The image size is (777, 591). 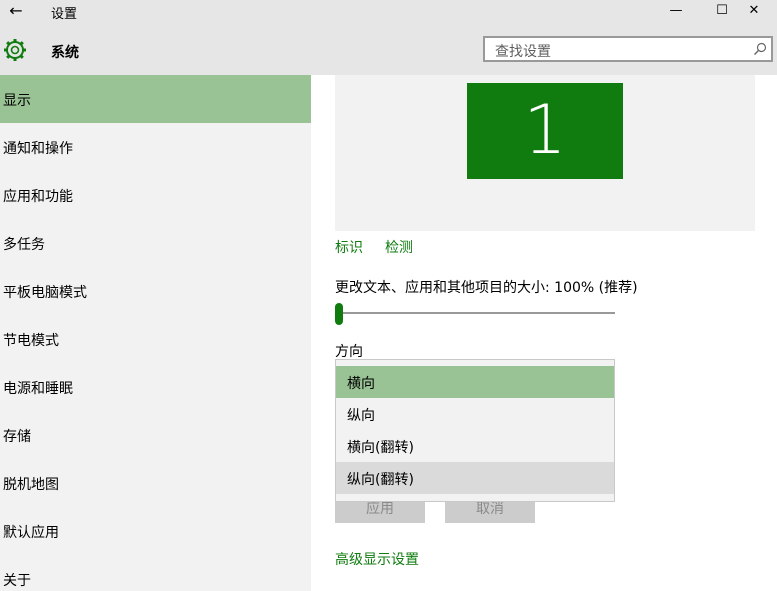 What do you see at coordinates (380, 480) in the screenshot?
I see `orientation-option-label: 纵向(翻转)` at bounding box center [380, 480].